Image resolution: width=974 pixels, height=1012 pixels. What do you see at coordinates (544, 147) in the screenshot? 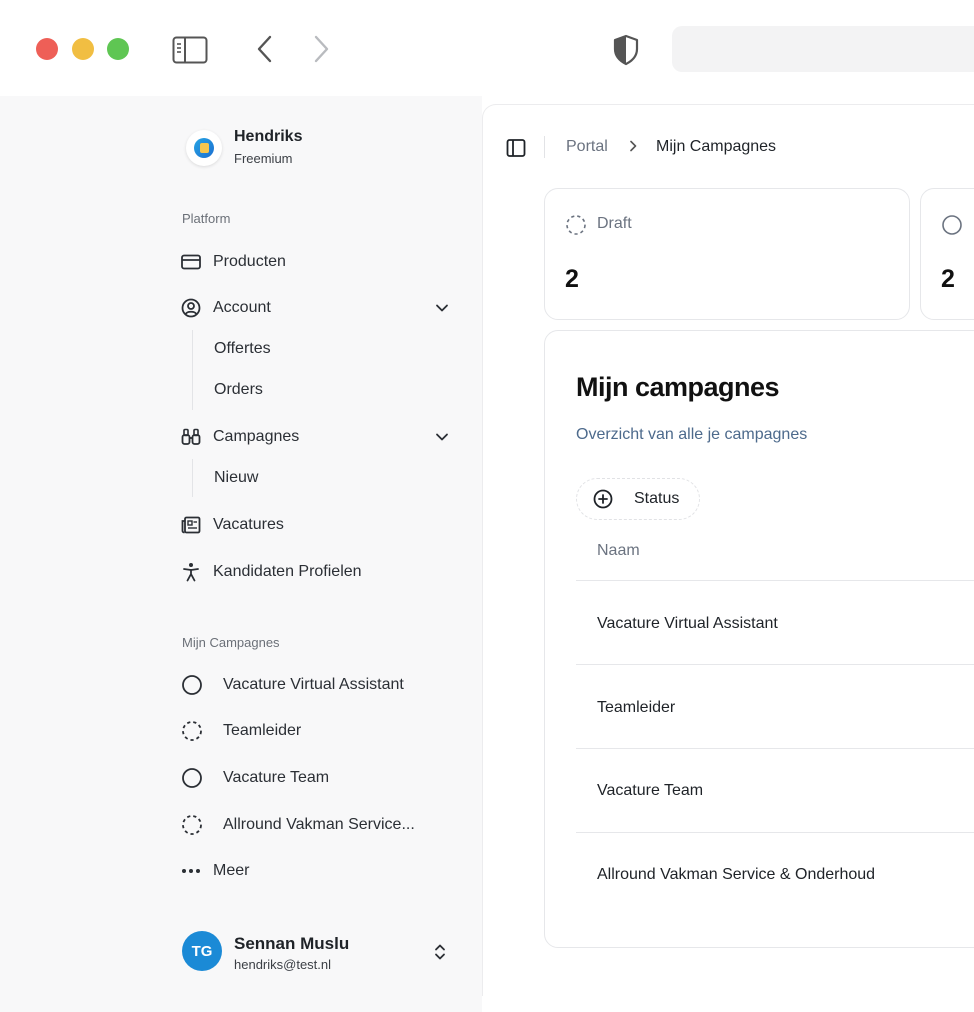
I see `breadcrumb-separator-line` at bounding box center [544, 147].